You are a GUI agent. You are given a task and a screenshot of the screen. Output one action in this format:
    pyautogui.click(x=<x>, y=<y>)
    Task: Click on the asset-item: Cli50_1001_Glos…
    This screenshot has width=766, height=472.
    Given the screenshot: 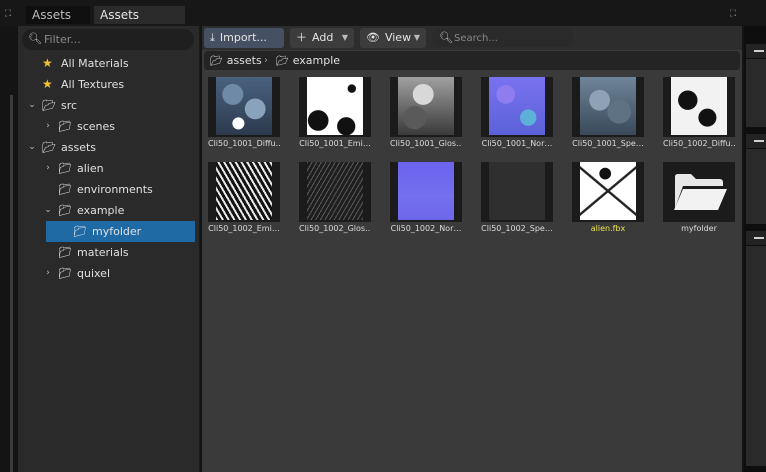 What is the action you would take?
    pyautogui.click(x=426, y=114)
    